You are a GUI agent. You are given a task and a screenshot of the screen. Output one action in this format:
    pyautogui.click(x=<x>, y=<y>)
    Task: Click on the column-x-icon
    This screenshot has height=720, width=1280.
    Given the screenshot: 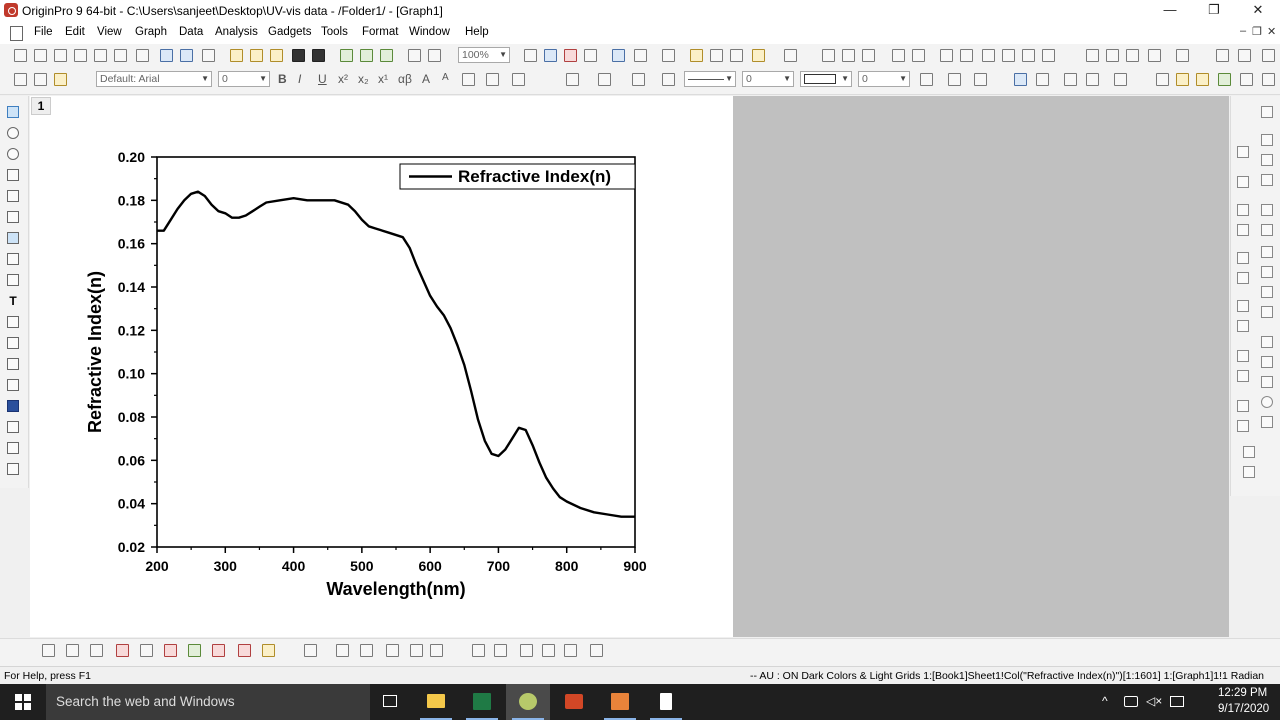 What is the action you would take?
    pyautogui.click(x=918, y=55)
    